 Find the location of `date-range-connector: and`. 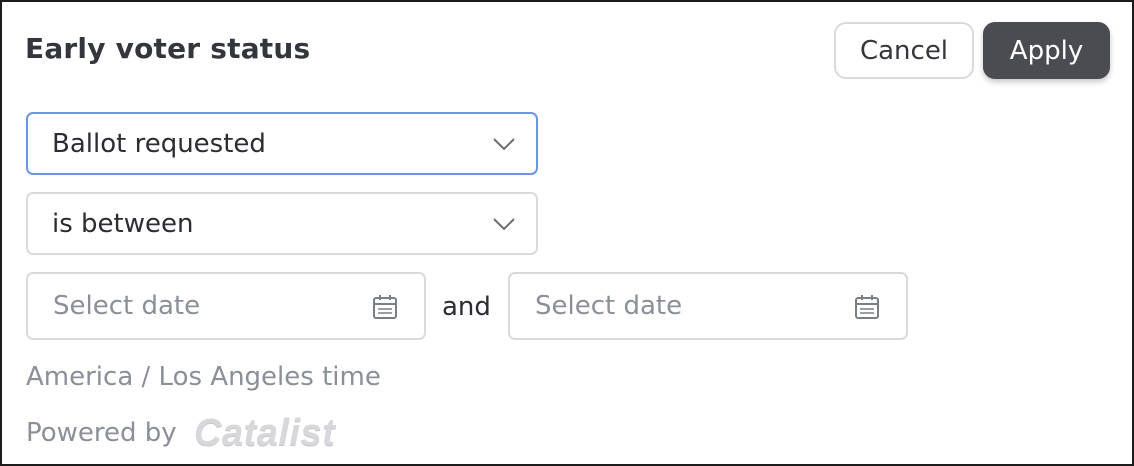

date-range-connector: and is located at coordinates (466, 307).